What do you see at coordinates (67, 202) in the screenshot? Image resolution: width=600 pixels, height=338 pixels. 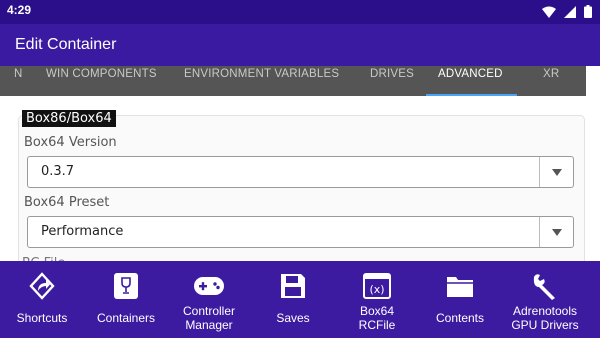 I see `box64-preset-label: Box64 Preset` at bounding box center [67, 202].